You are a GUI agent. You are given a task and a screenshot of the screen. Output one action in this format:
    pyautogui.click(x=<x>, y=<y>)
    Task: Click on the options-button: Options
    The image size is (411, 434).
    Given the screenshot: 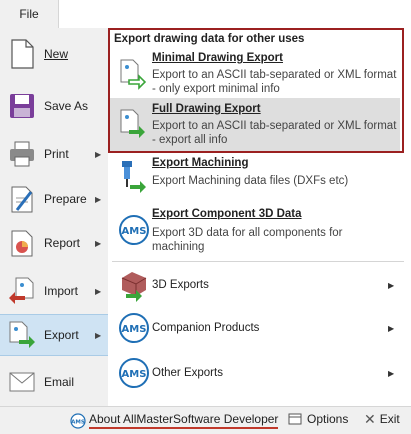 What is the action you would take?
    pyautogui.click(x=318, y=419)
    